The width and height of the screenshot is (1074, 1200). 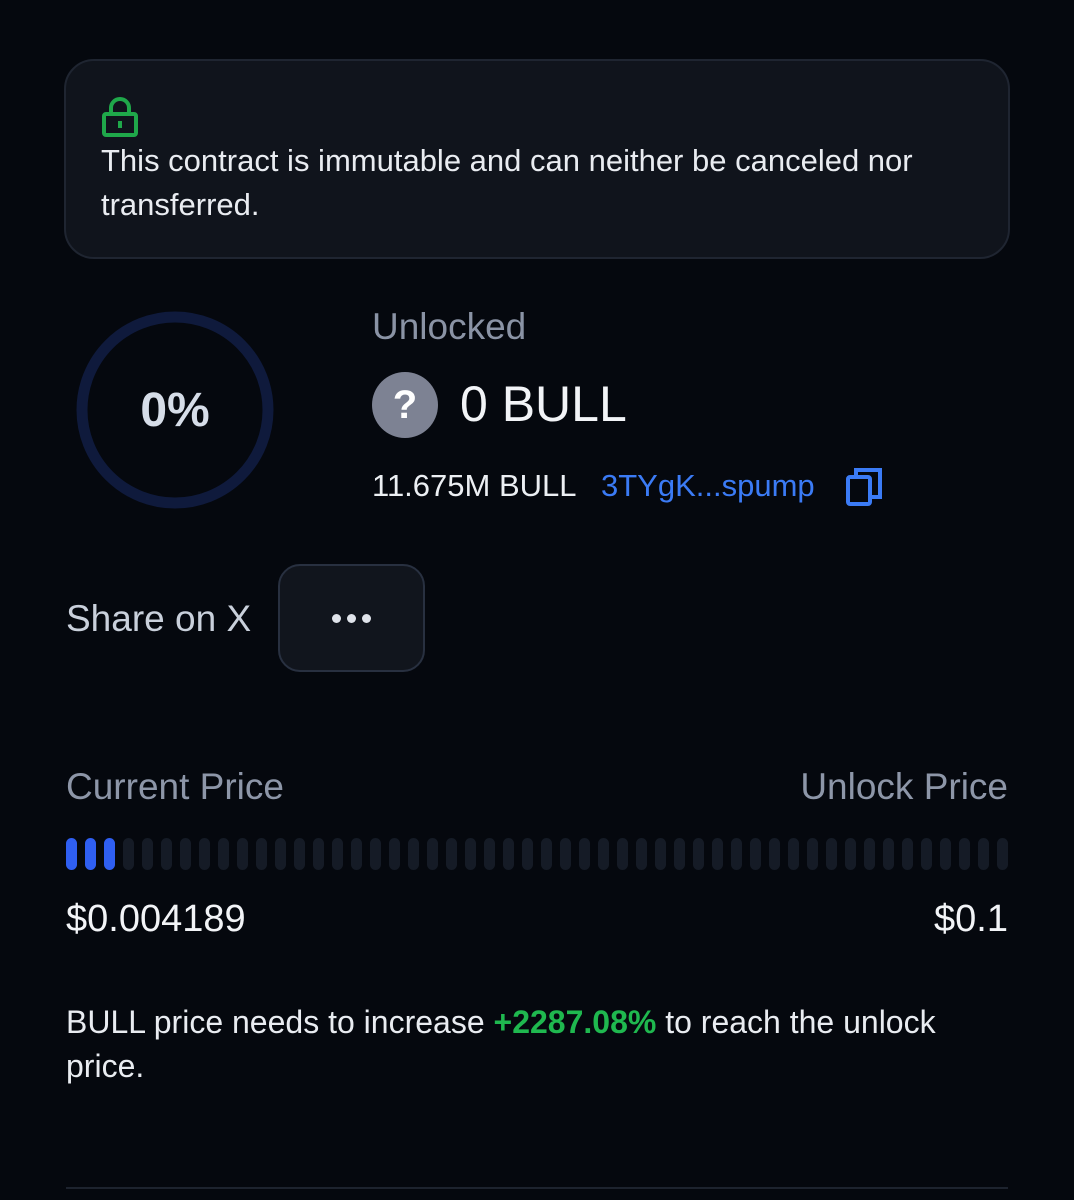 What do you see at coordinates (474, 485) in the screenshot?
I see `total-locked-amount: 11.675M BULL` at bounding box center [474, 485].